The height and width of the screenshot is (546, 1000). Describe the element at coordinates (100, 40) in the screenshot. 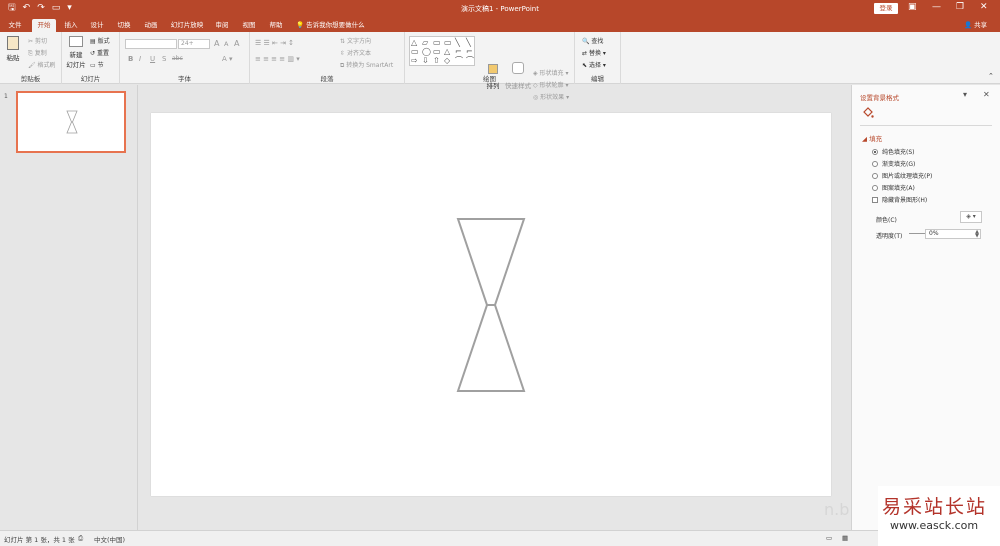

I see `layout-button: ▤ 版式` at that location.